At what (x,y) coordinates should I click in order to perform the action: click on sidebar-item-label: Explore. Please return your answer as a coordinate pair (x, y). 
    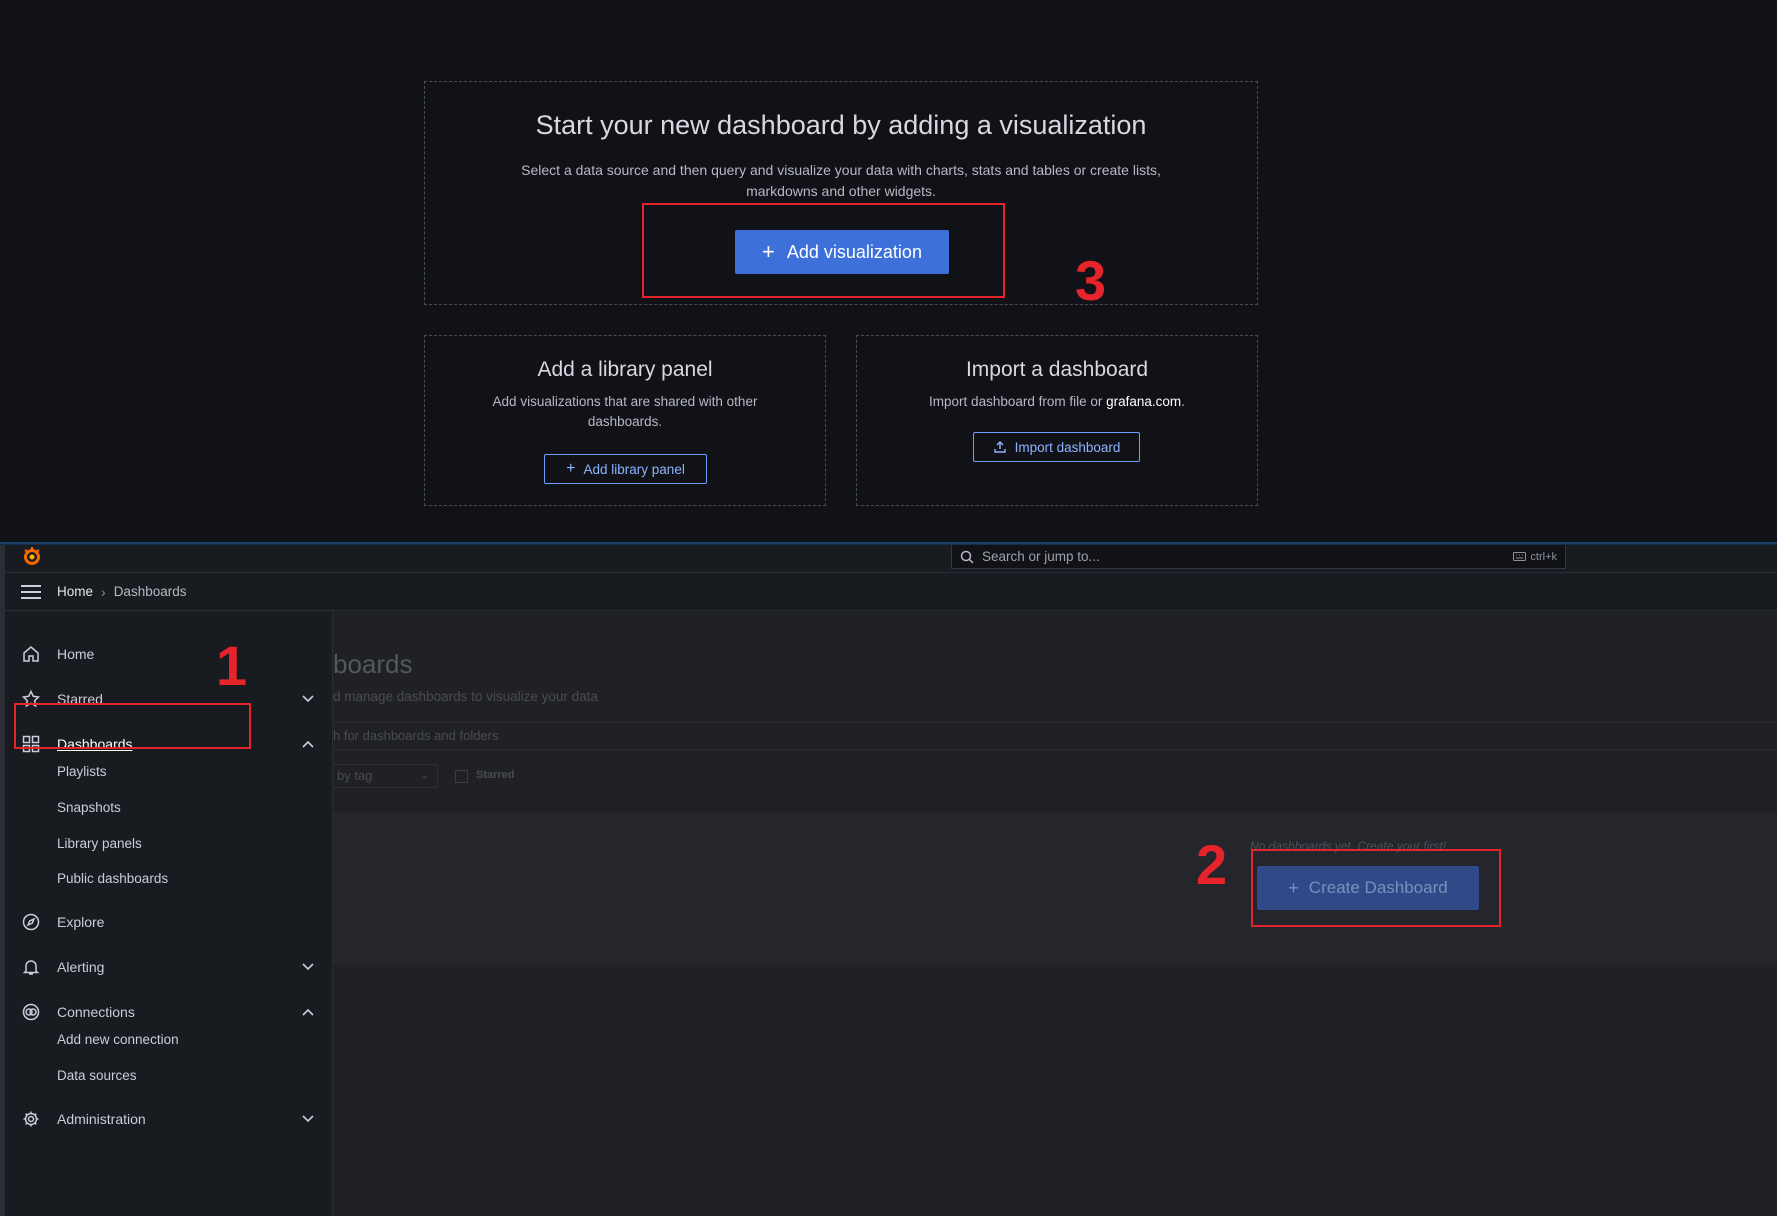
    Looking at the image, I should click on (81, 922).